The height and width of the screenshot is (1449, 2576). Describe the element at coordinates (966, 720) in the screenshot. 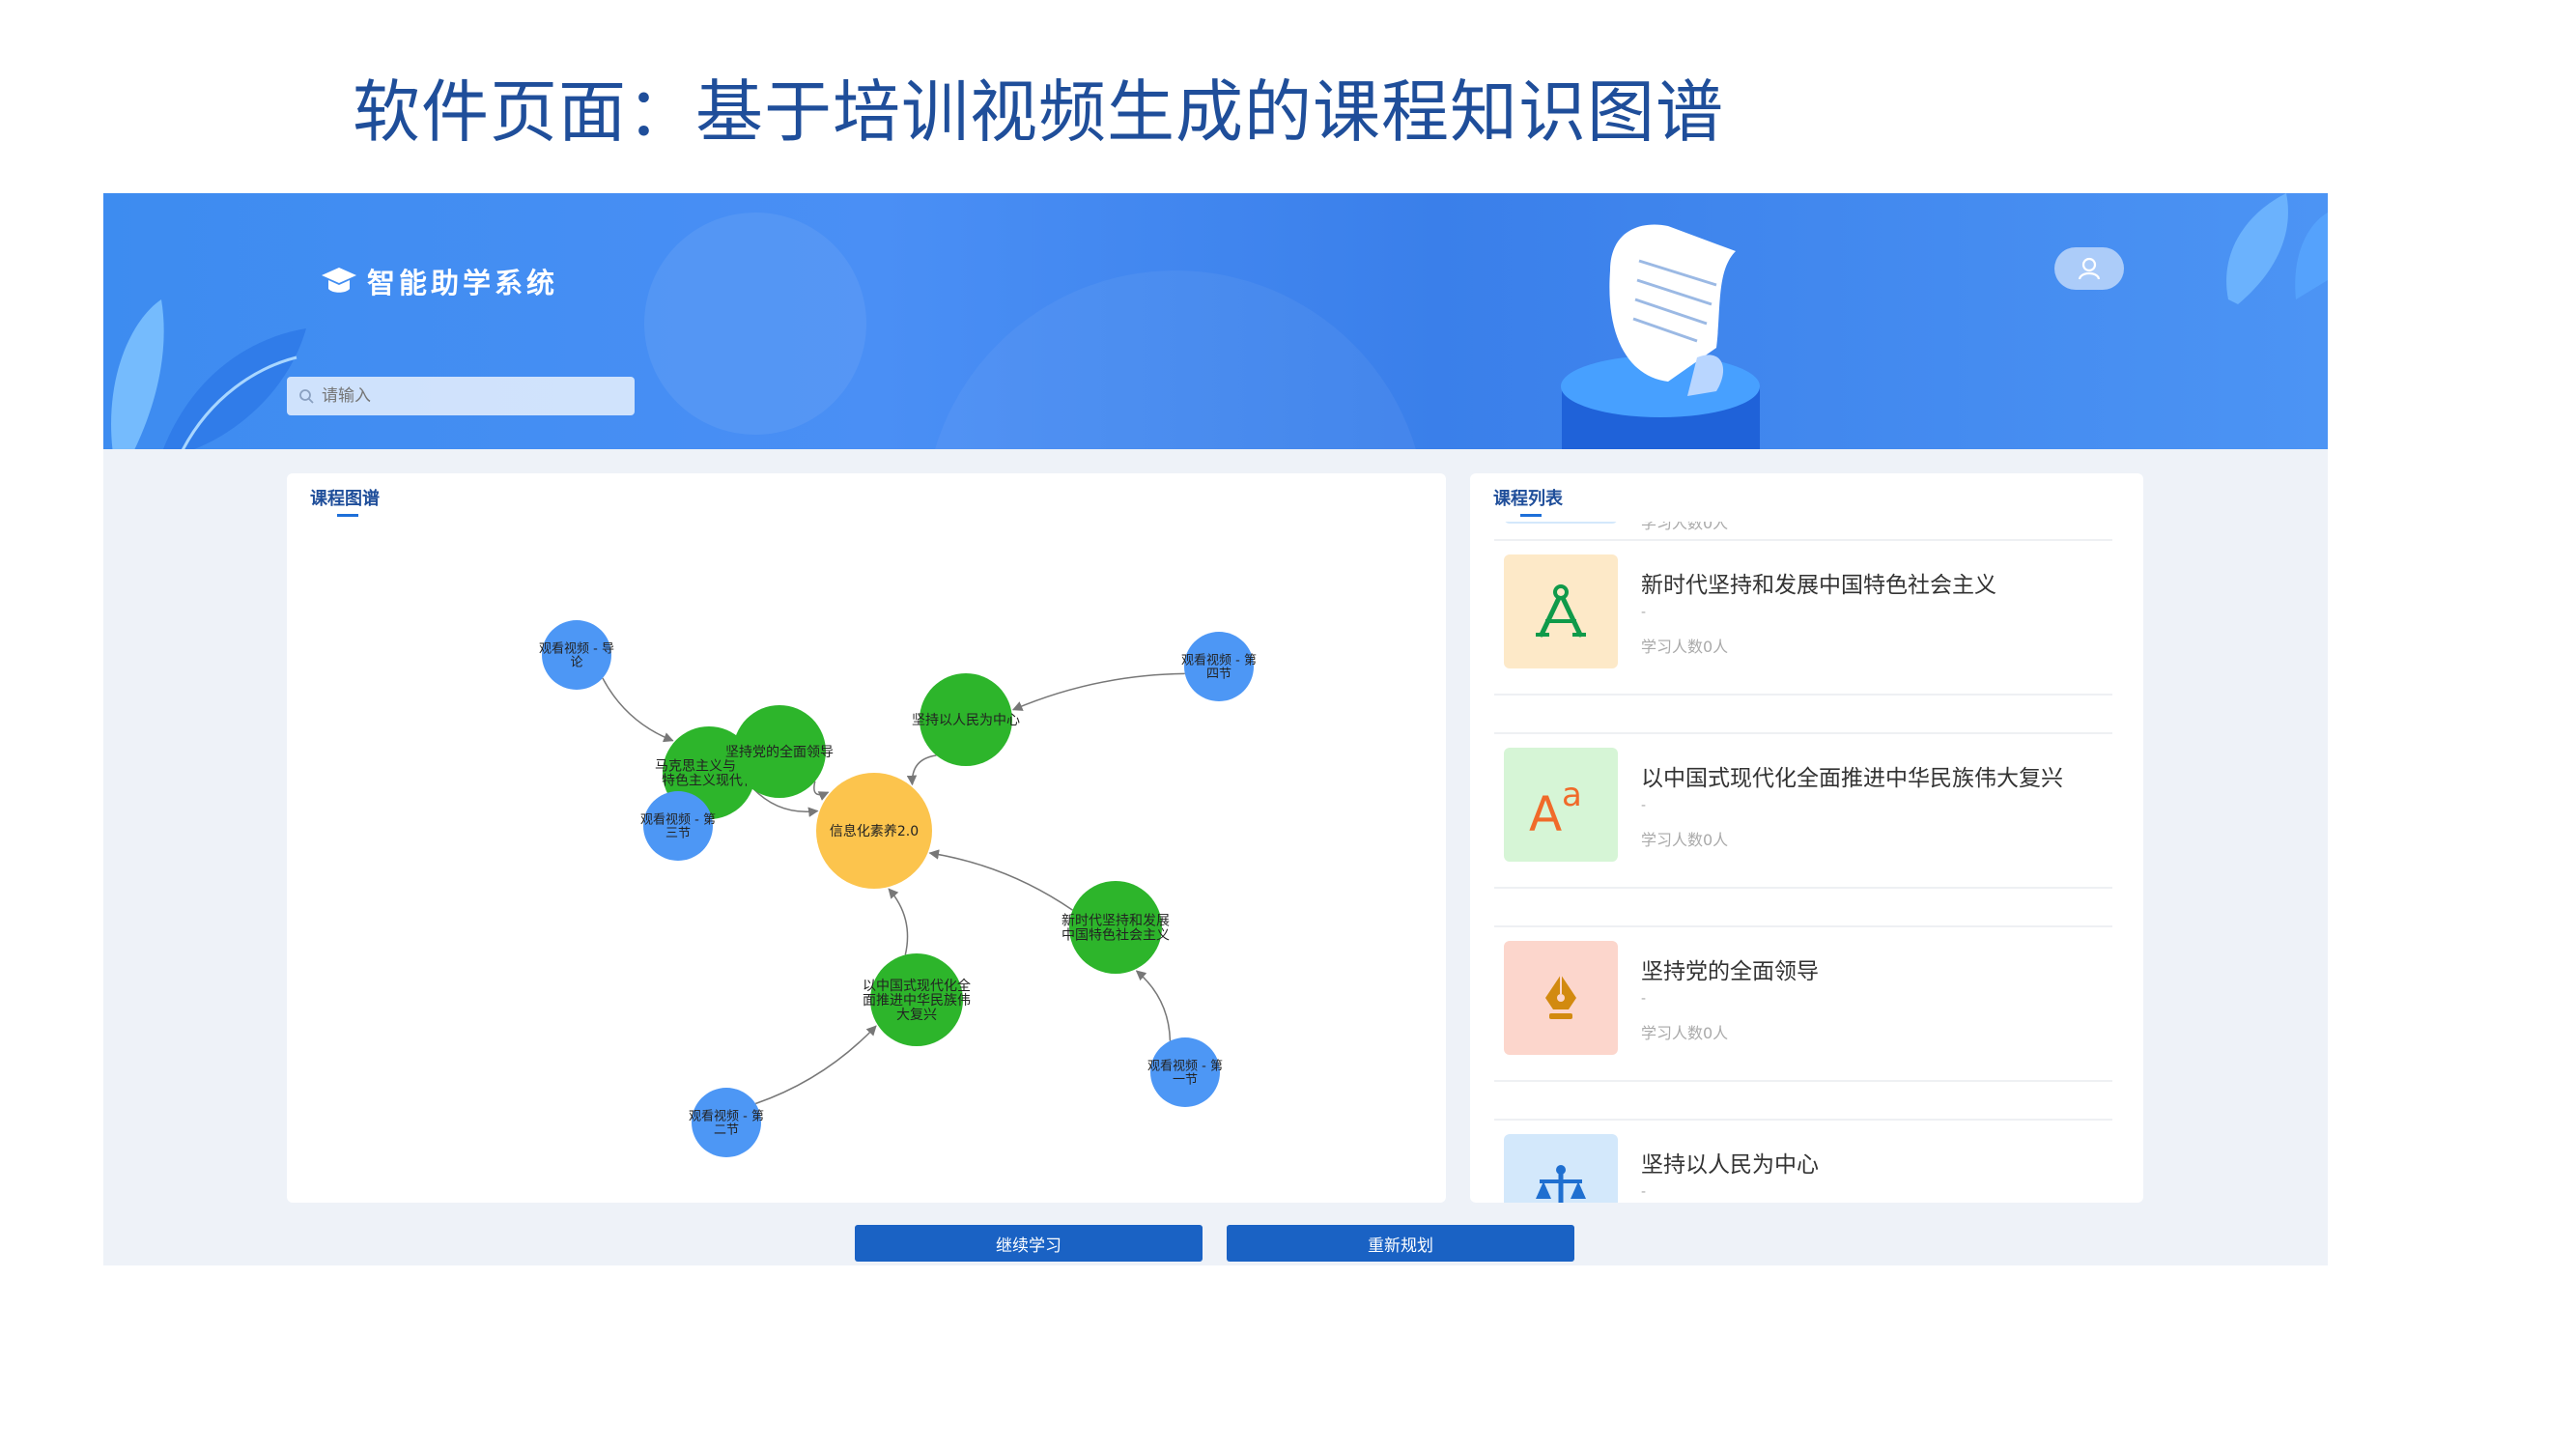

I see `graph-node-label: 坚持以人民为中心` at that location.